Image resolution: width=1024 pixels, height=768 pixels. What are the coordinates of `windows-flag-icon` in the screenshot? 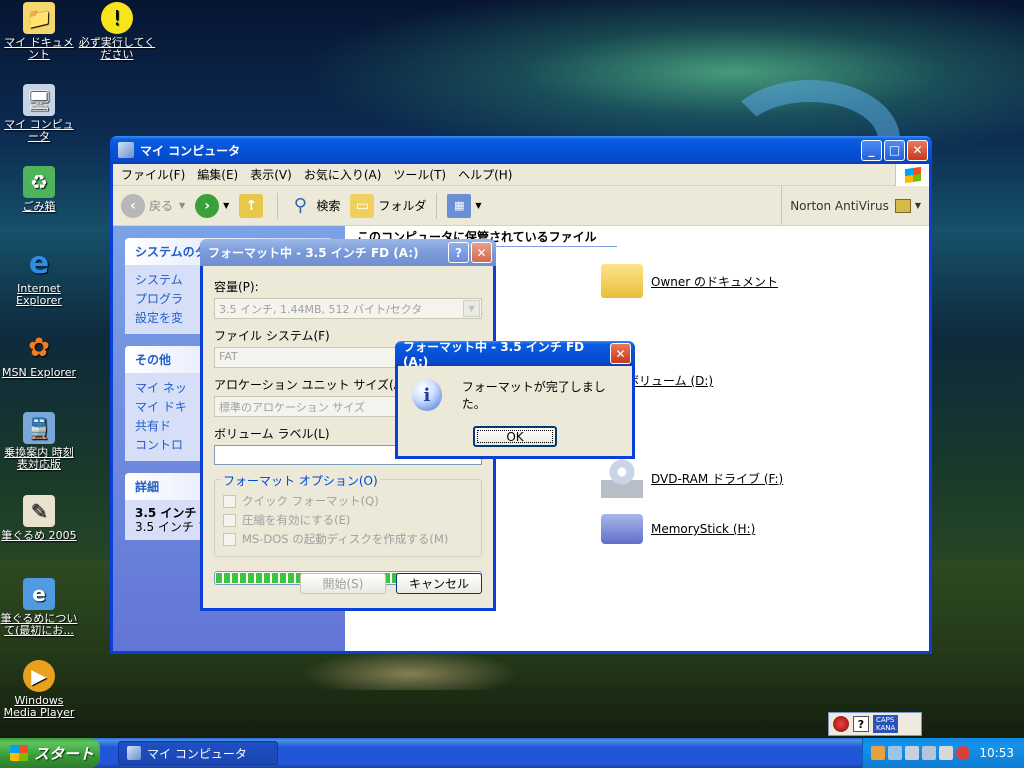 It's located at (19, 753).